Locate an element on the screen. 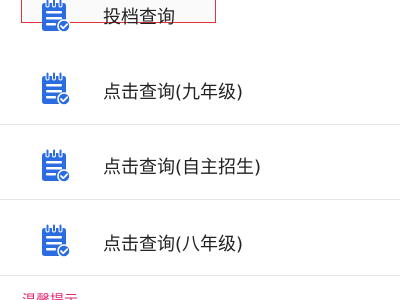  menu-item-label: 点击查询(八年级) is located at coordinates (173, 244).